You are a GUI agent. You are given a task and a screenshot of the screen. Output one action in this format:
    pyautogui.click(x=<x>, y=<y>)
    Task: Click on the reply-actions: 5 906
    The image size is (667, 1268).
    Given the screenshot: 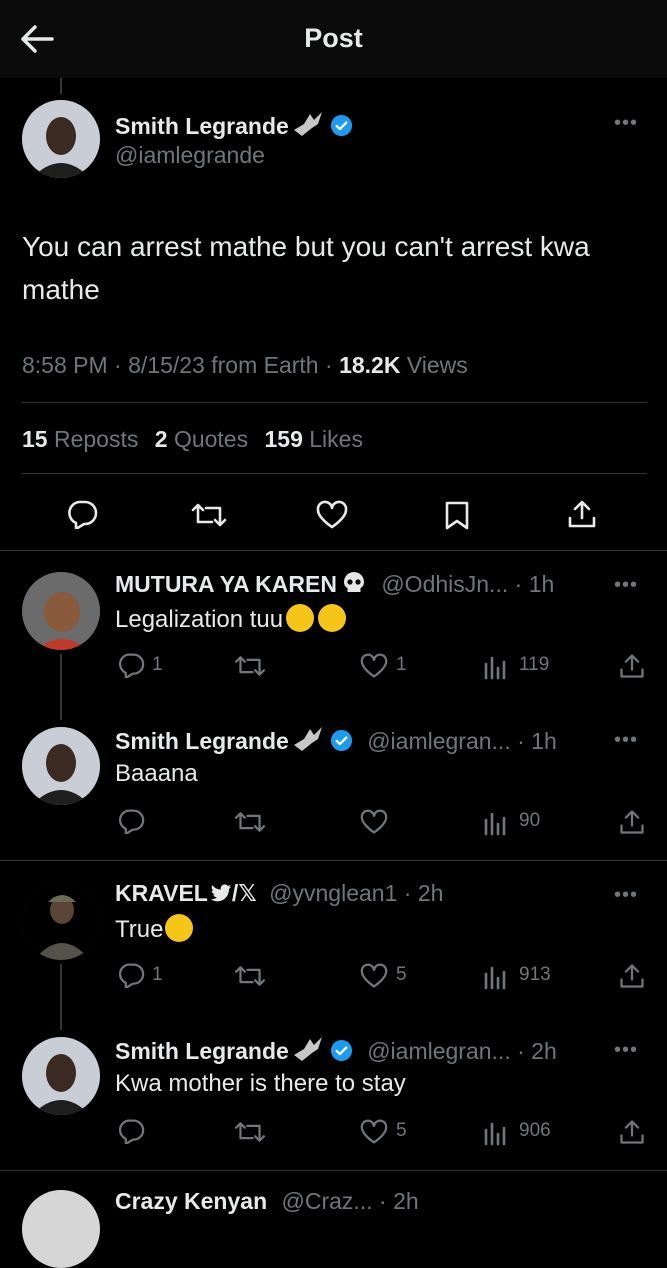 What is the action you would take?
    pyautogui.click(x=381, y=1132)
    